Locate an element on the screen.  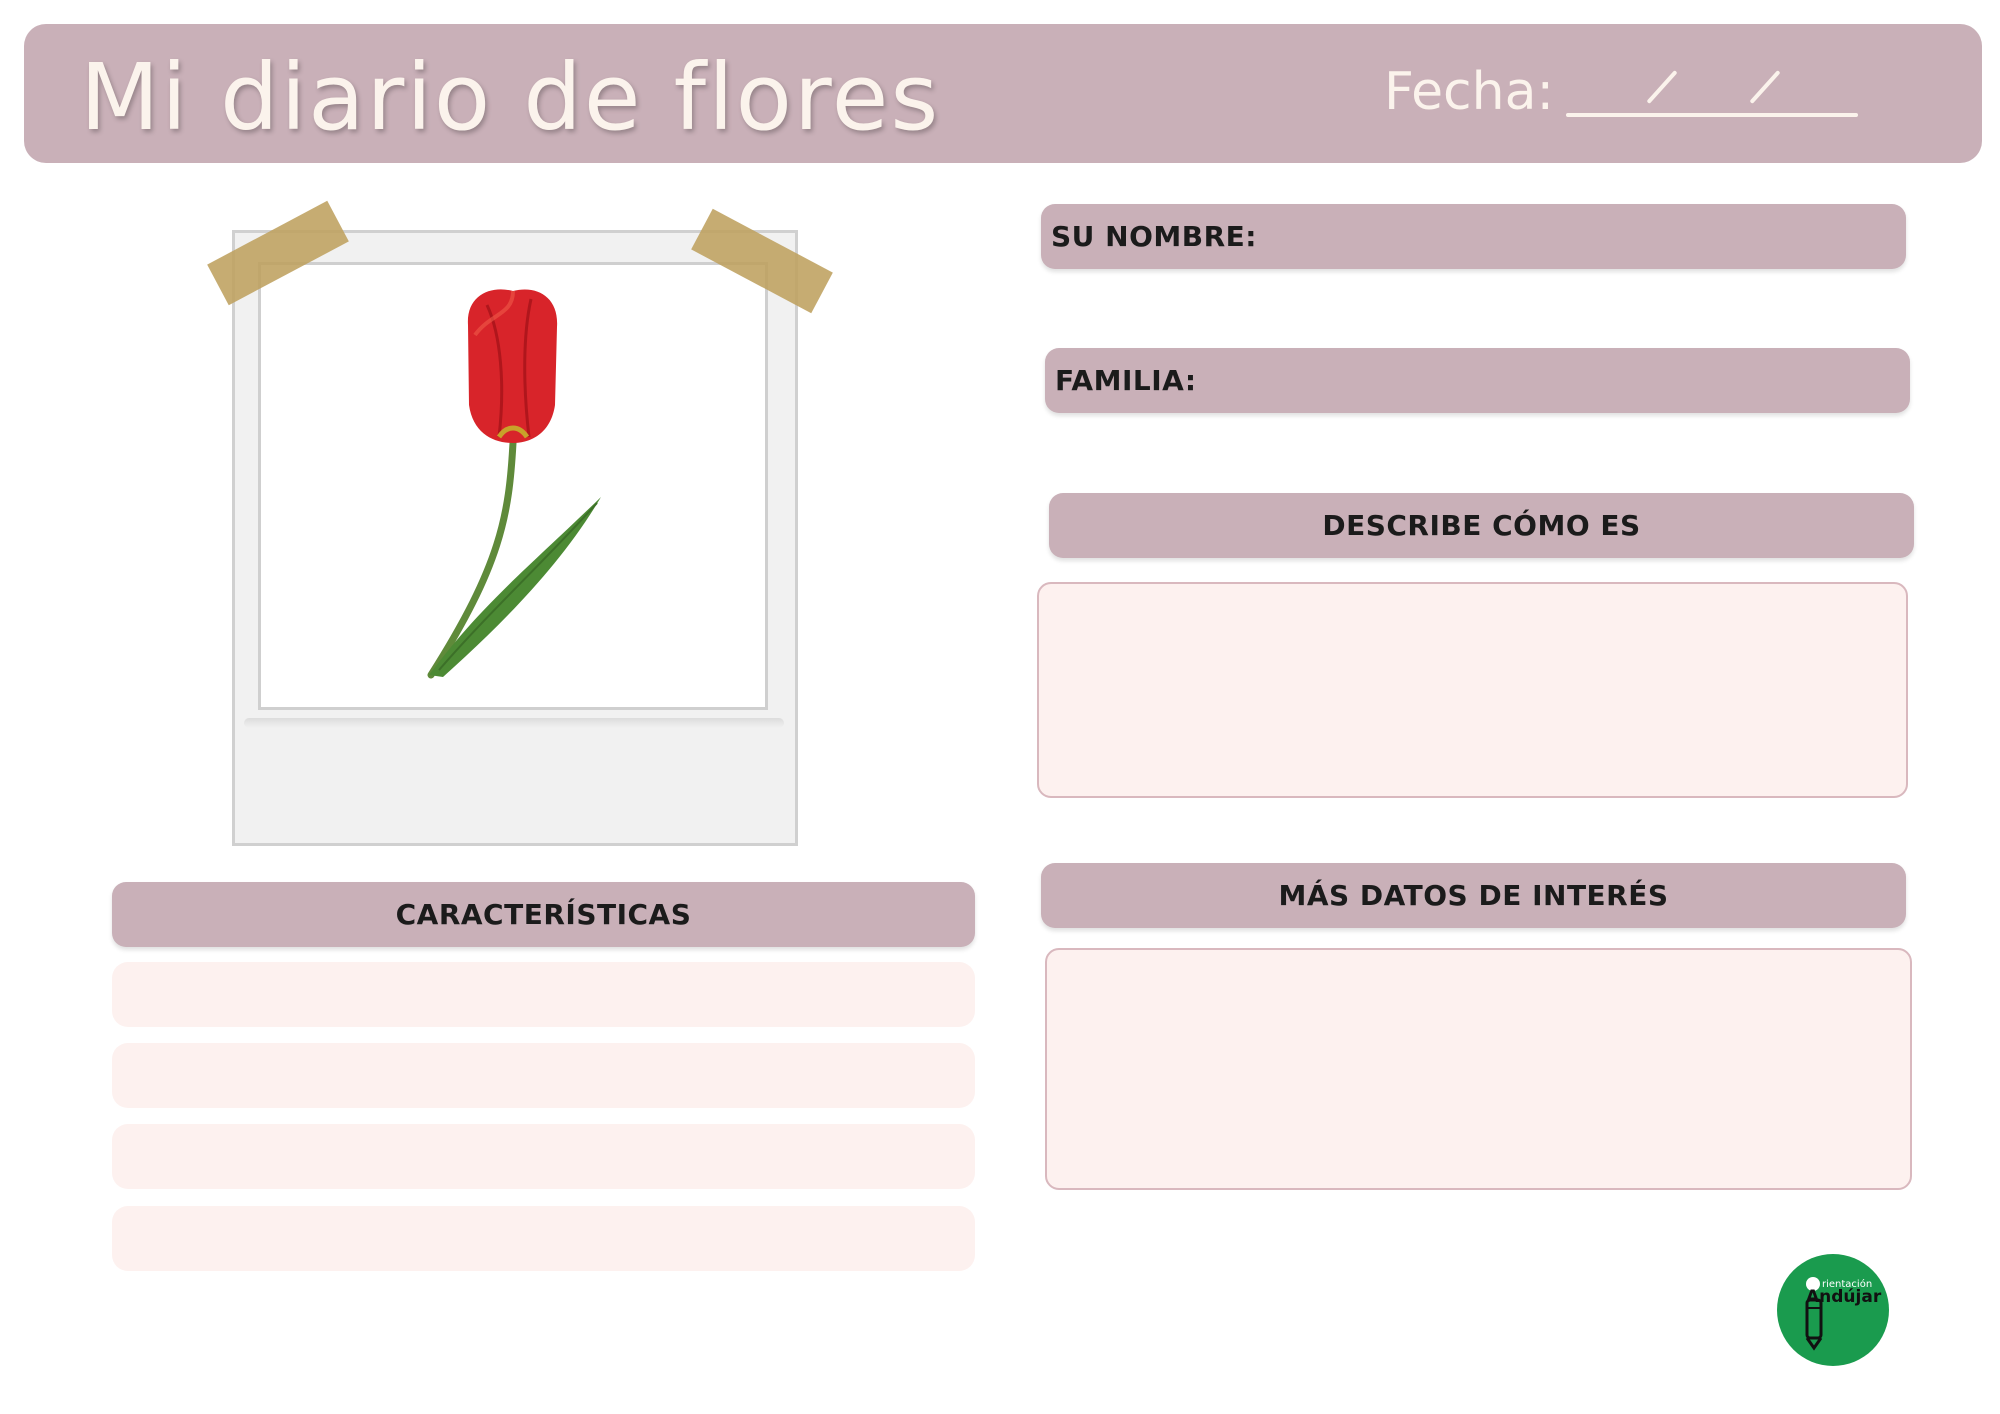
more-info-header: MÁS DATOS DE INTERÉS is located at coordinates (1473, 895).